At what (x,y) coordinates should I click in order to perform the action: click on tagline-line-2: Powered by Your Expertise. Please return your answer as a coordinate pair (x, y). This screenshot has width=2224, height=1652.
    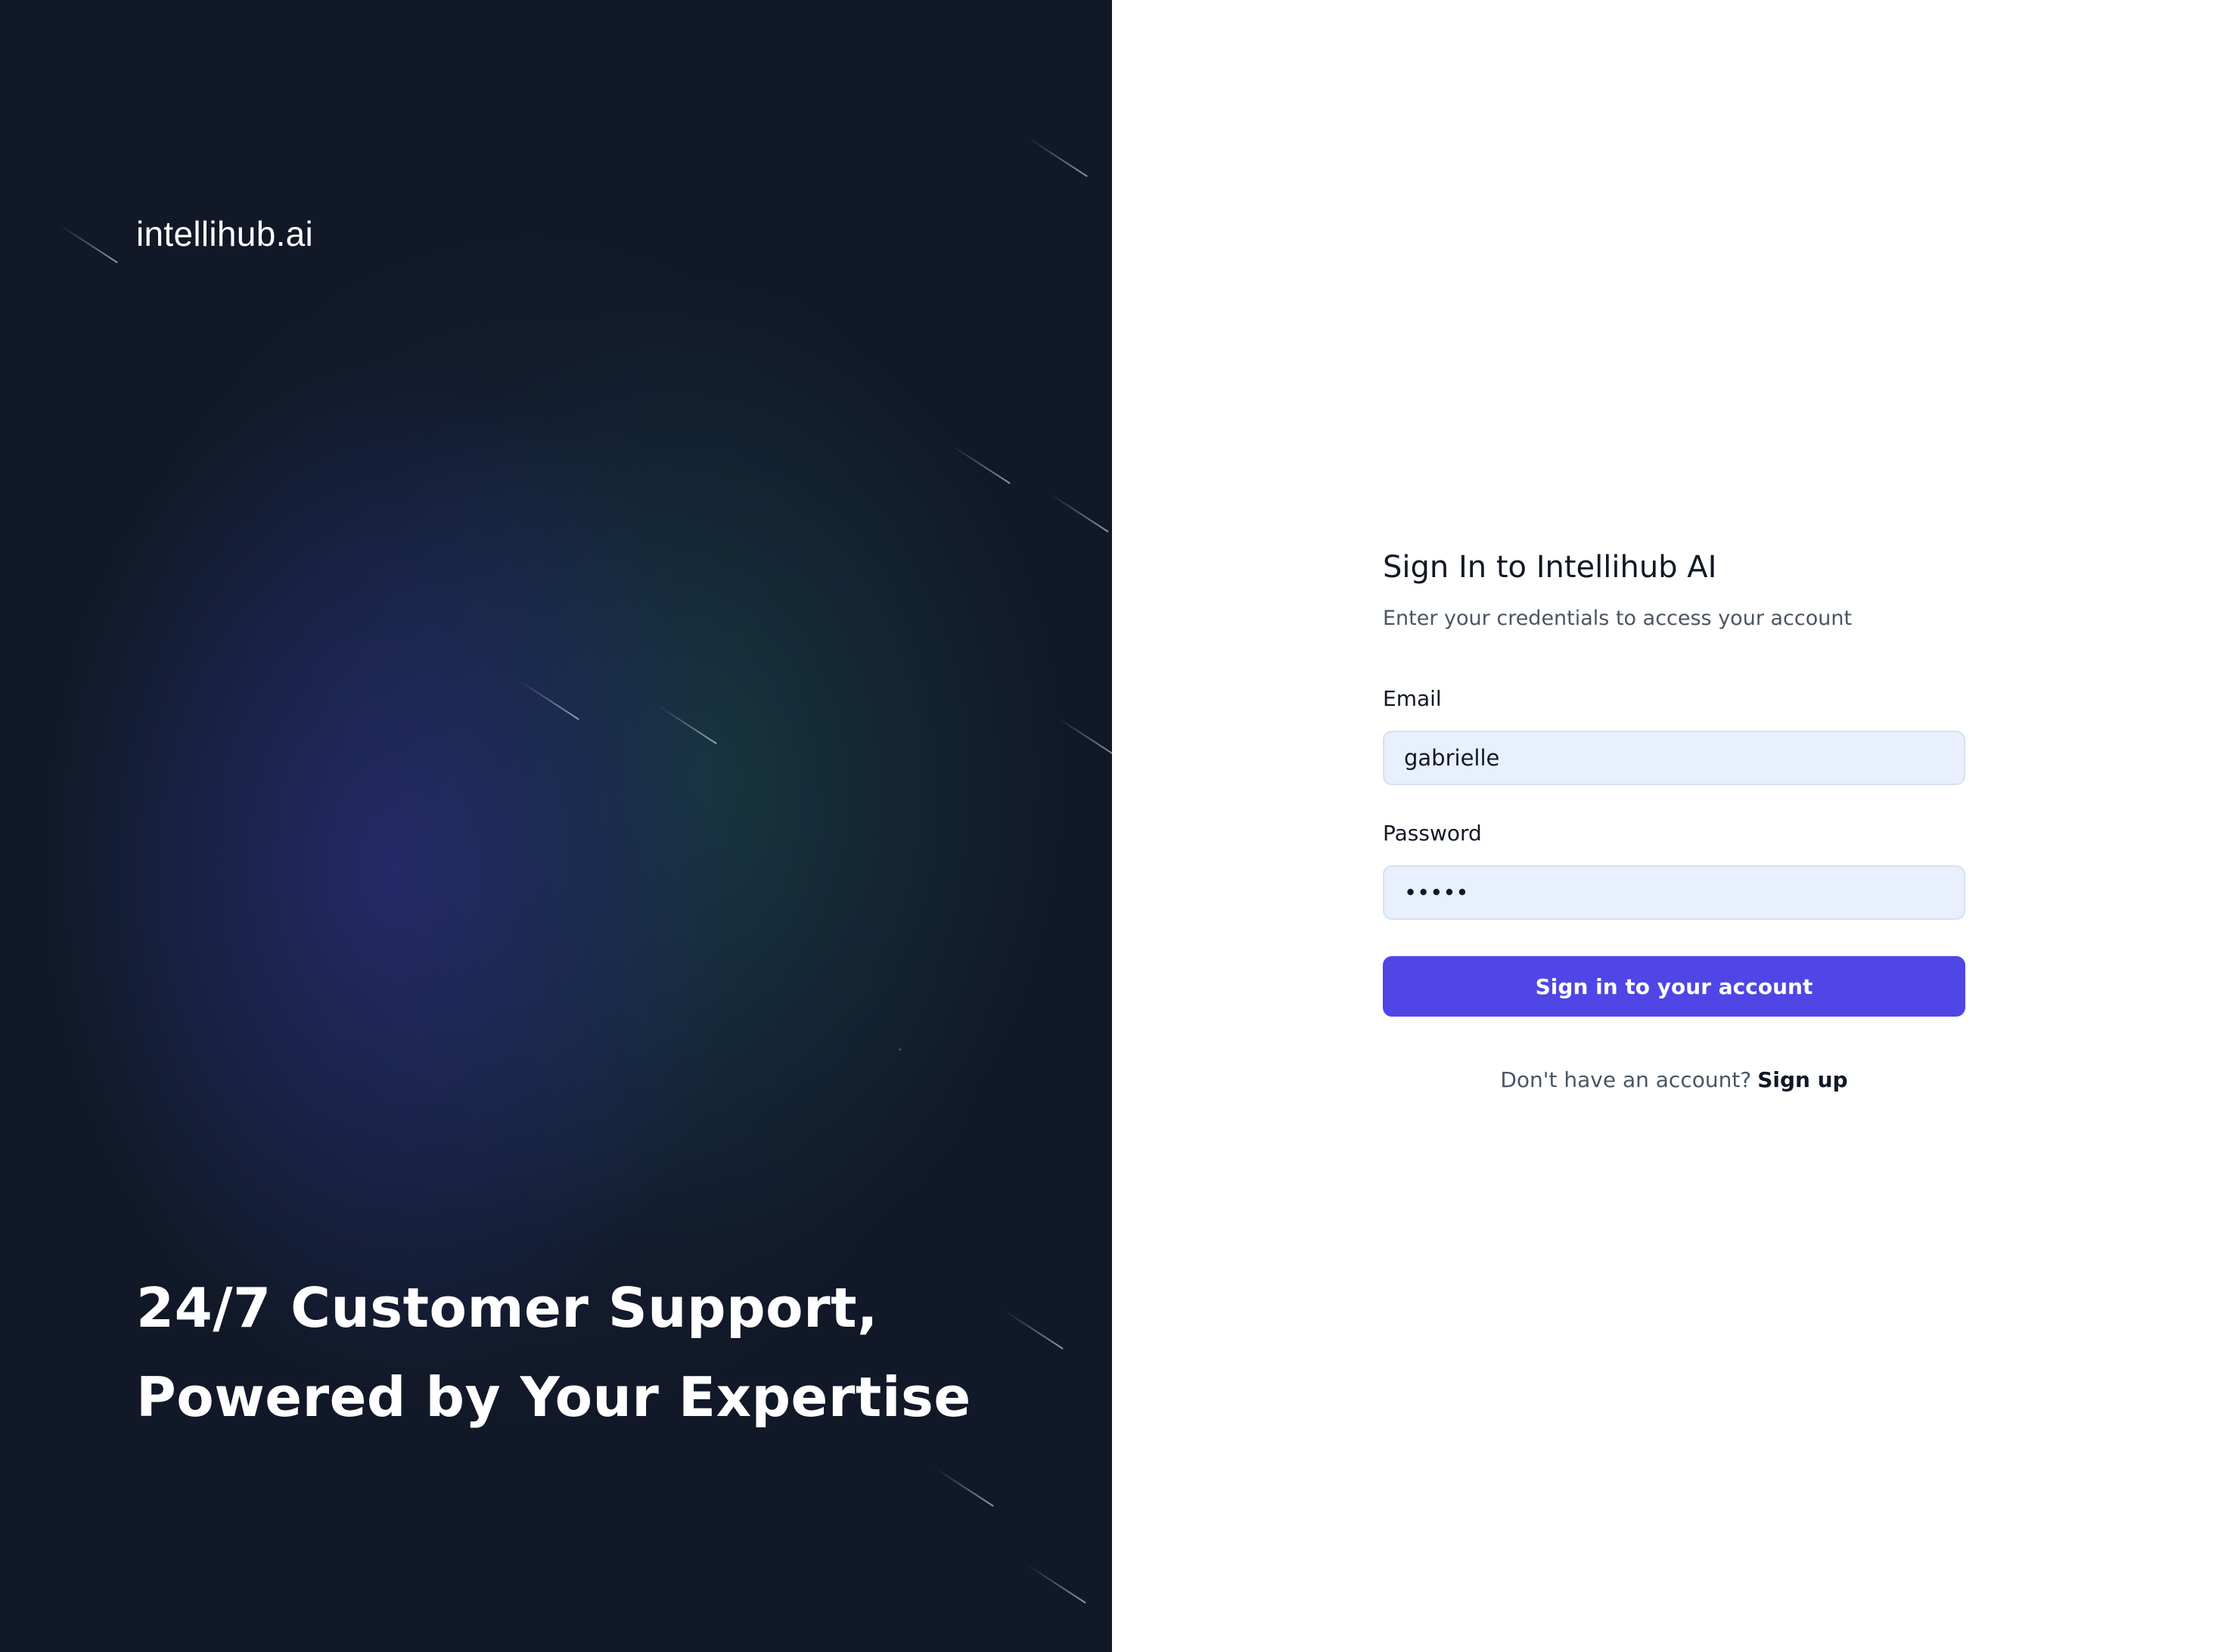
    Looking at the image, I should click on (553, 1397).